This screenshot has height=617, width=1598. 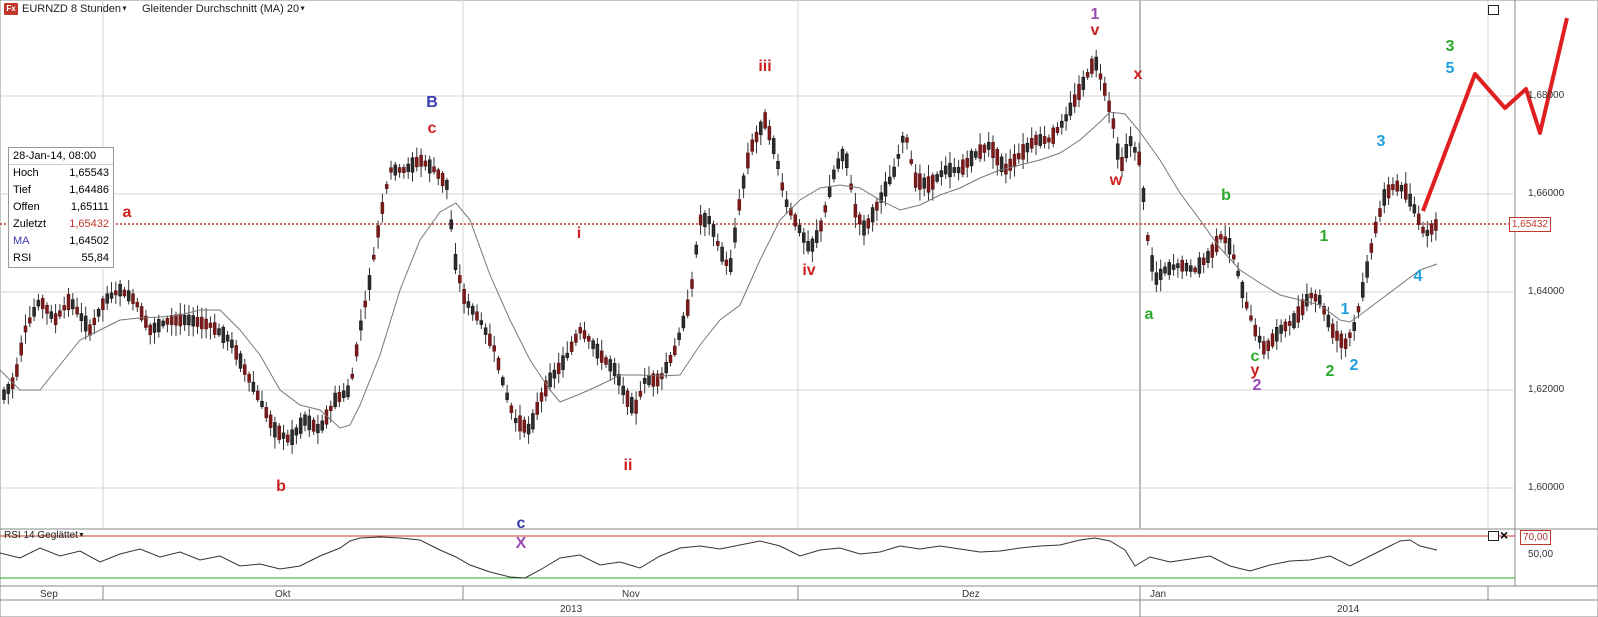 What do you see at coordinates (1158, 594) in the screenshot?
I see `month-label: Jan` at bounding box center [1158, 594].